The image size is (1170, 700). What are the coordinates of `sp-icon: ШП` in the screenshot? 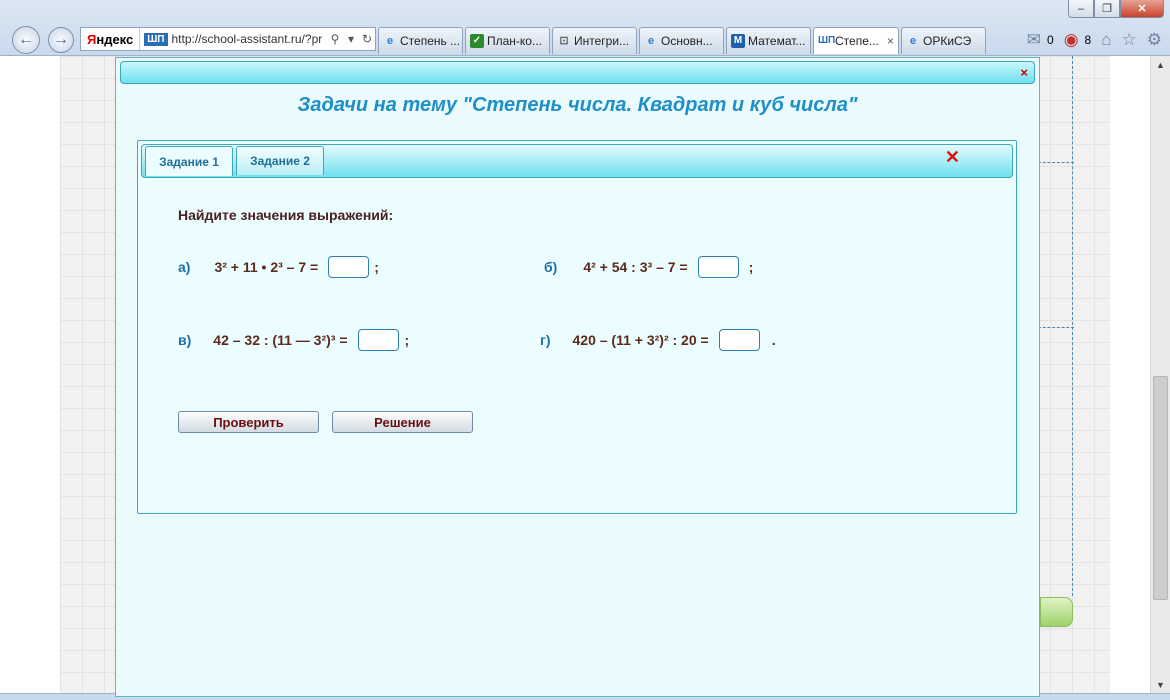 It's located at (827, 40).